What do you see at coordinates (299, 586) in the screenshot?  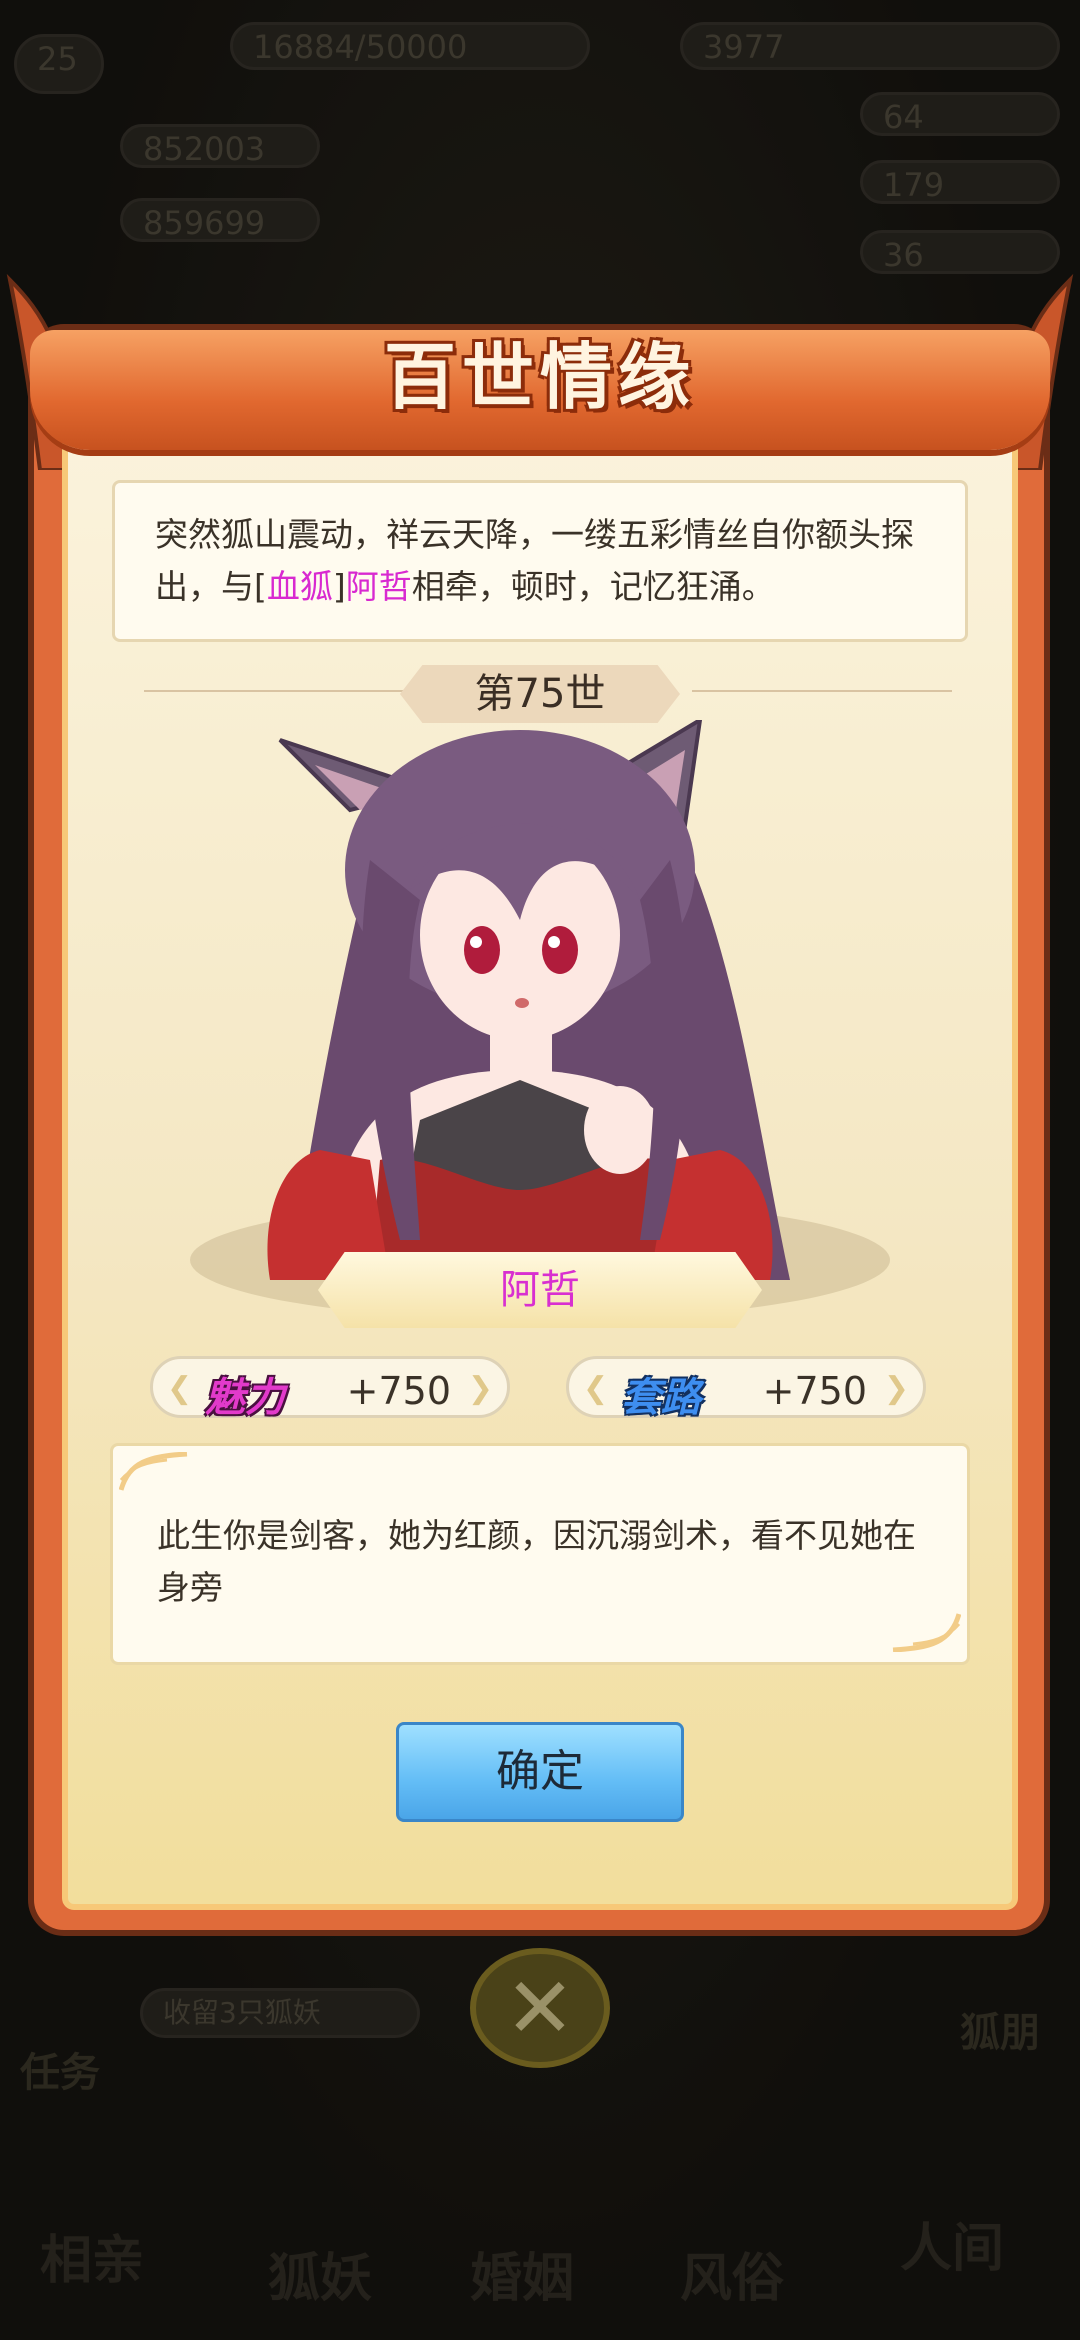 I see `story-clan: 血狐` at bounding box center [299, 586].